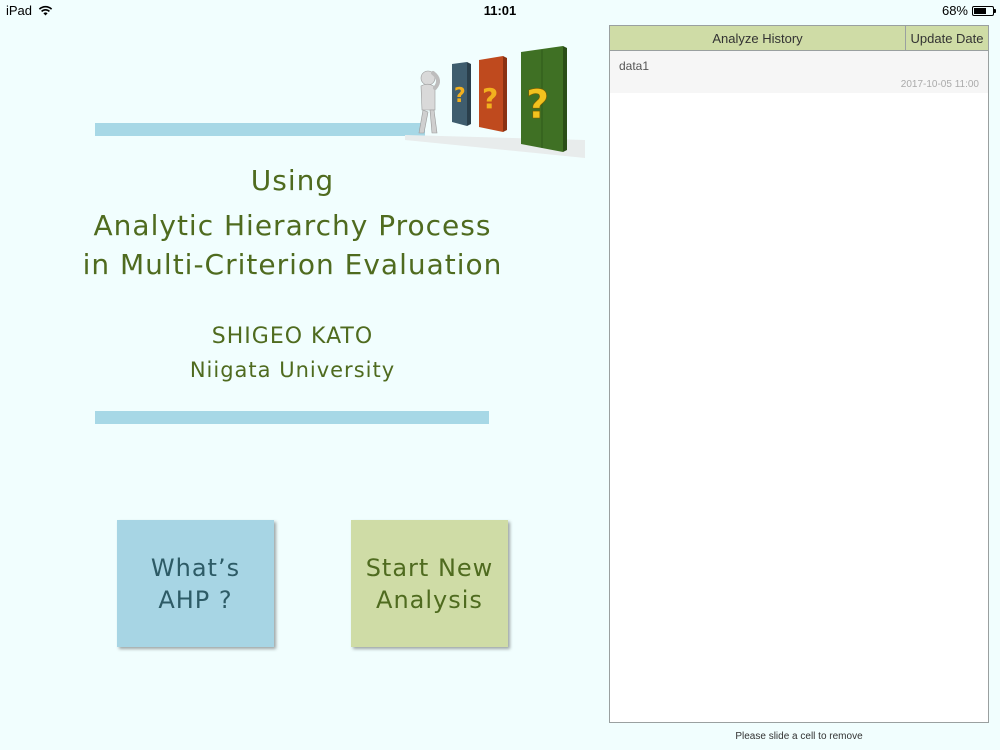 Image resolution: width=1000 pixels, height=750 pixels. I want to click on whats-ahp-label-line1: What’s, so click(195, 567).